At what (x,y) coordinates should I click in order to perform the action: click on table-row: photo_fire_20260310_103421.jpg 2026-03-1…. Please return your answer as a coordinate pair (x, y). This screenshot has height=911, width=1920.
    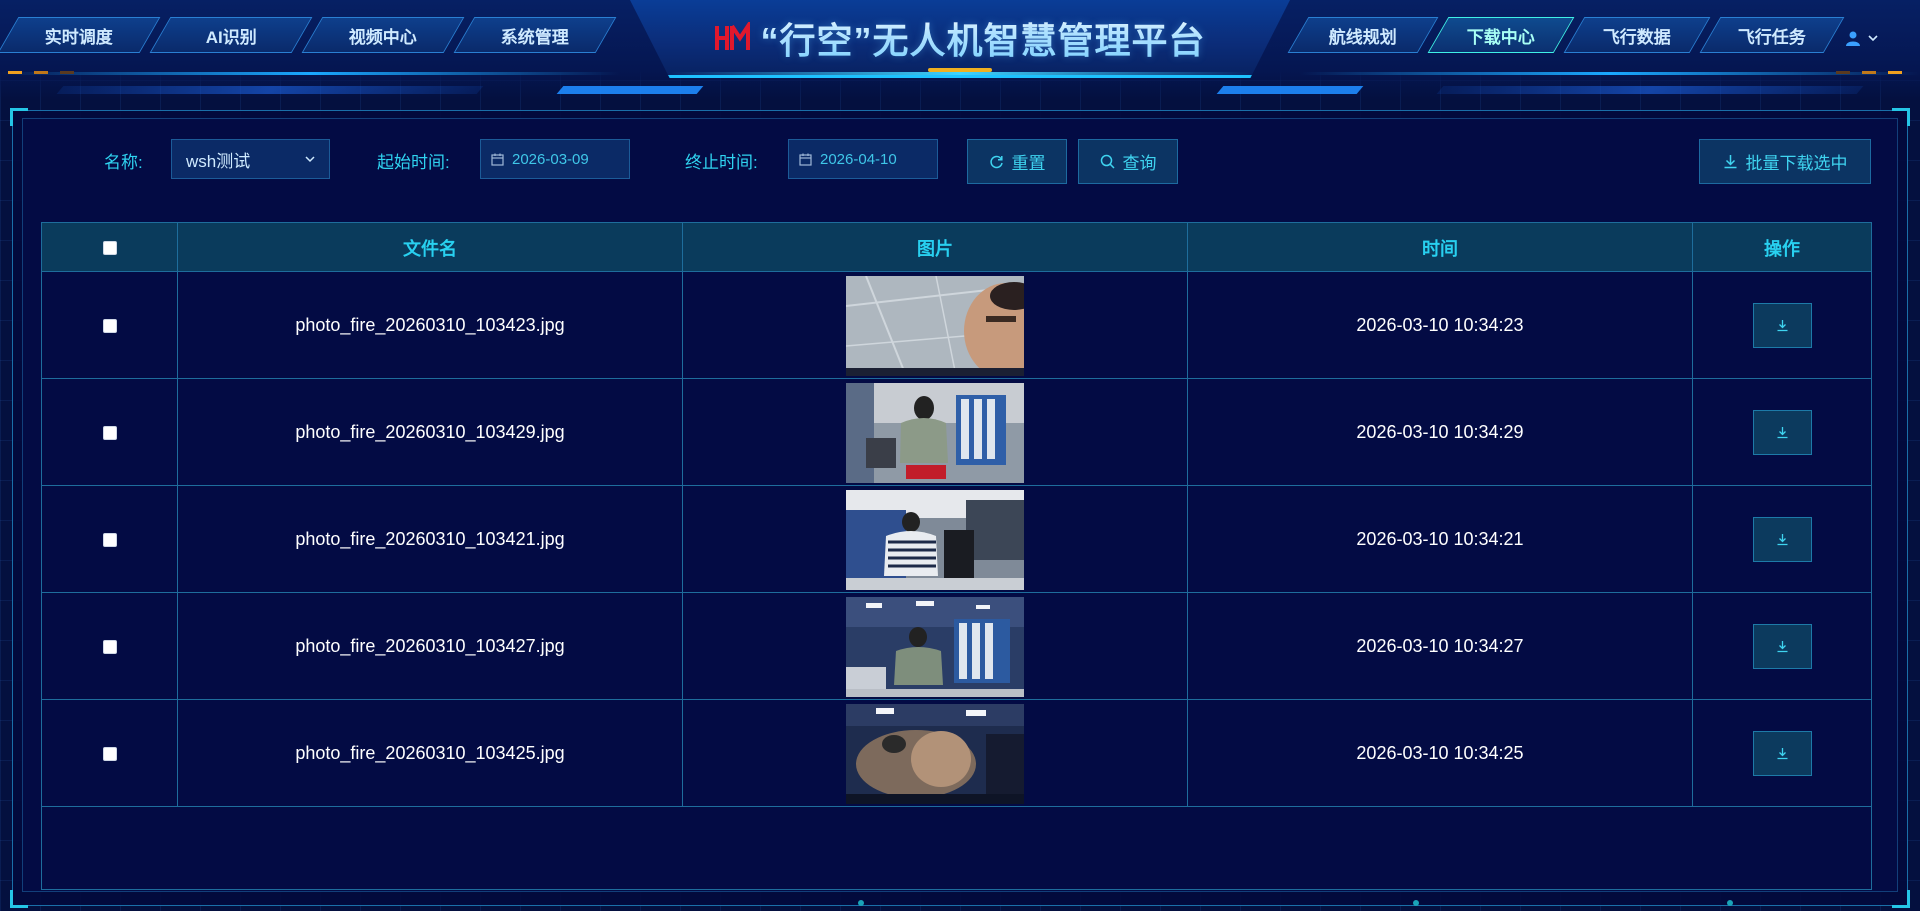
    Looking at the image, I should click on (956, 539).